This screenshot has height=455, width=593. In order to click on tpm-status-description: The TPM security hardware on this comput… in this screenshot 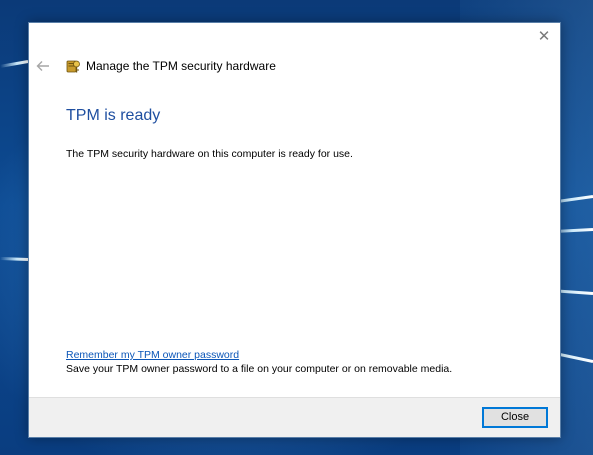, I will do `click(209, 154)`.